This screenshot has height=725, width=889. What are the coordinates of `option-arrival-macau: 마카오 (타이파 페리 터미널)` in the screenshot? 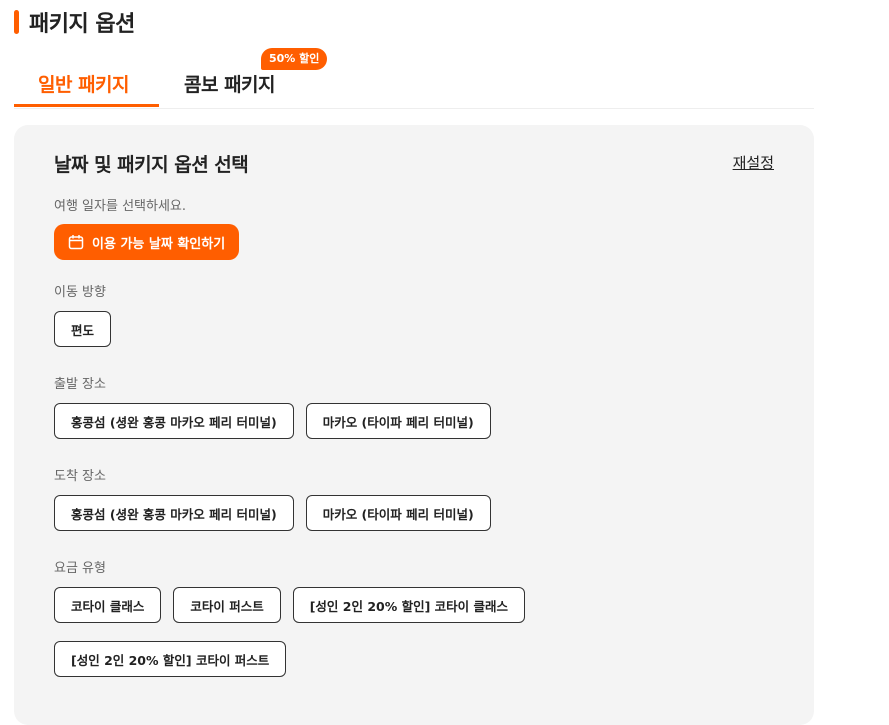 It's located at (398, 513).